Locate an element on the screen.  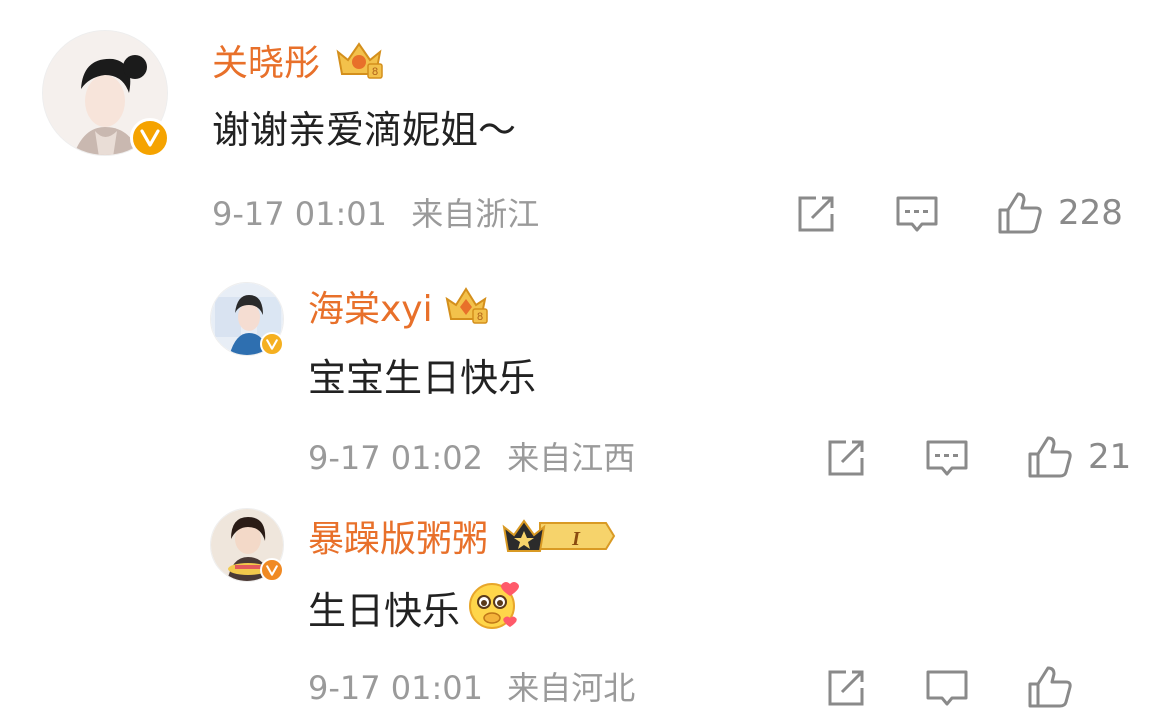
username: 海棠xyi 8 is located at coordinates (398, 306).